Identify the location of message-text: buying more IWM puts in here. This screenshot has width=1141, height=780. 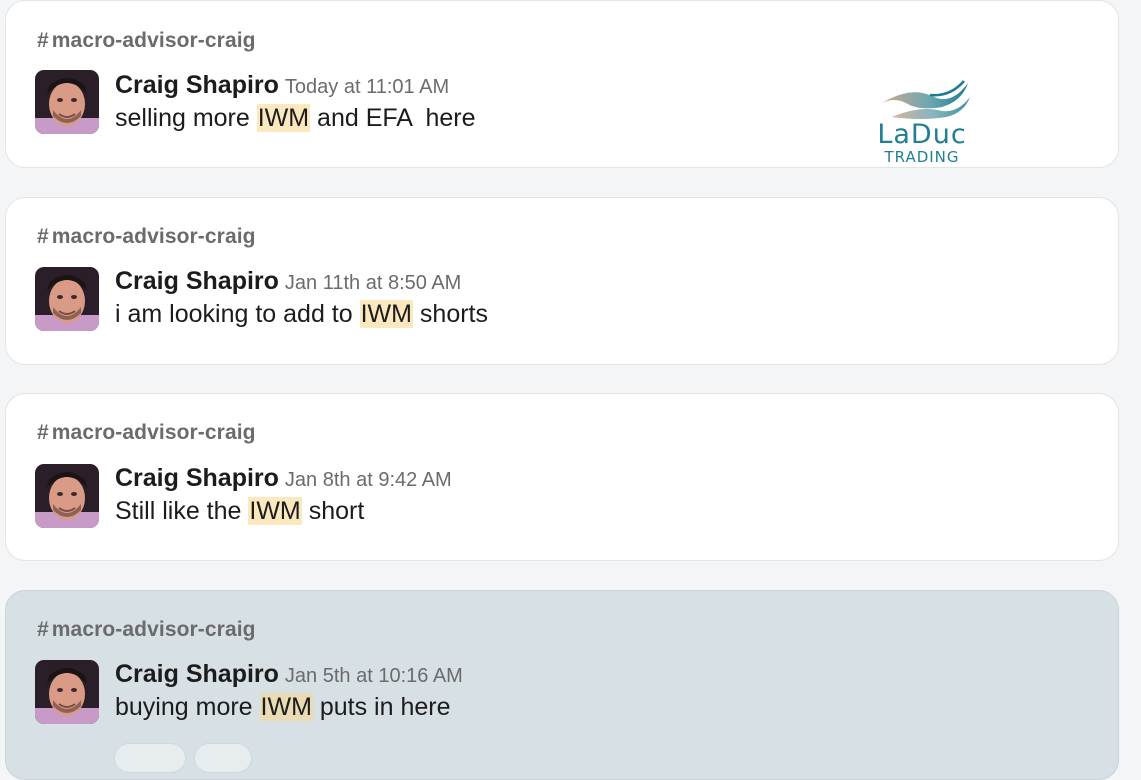
(283, 707).